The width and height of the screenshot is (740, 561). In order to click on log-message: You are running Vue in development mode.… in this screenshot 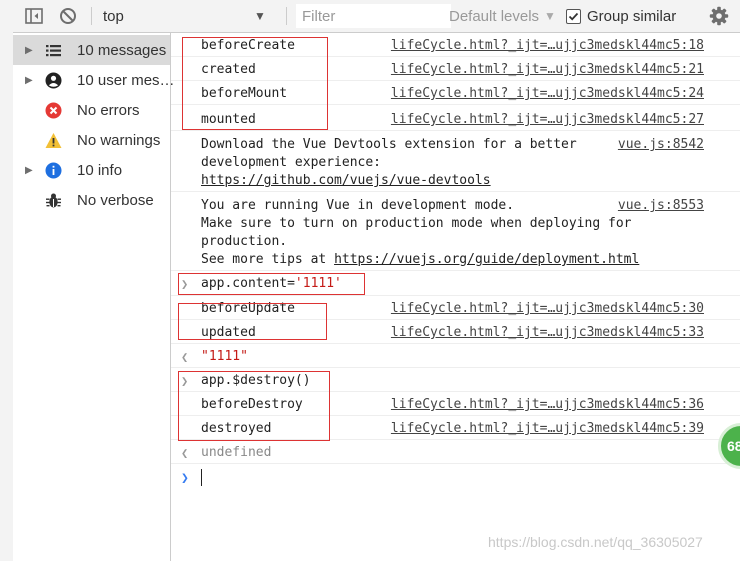, I will do `click(420, 232)`.